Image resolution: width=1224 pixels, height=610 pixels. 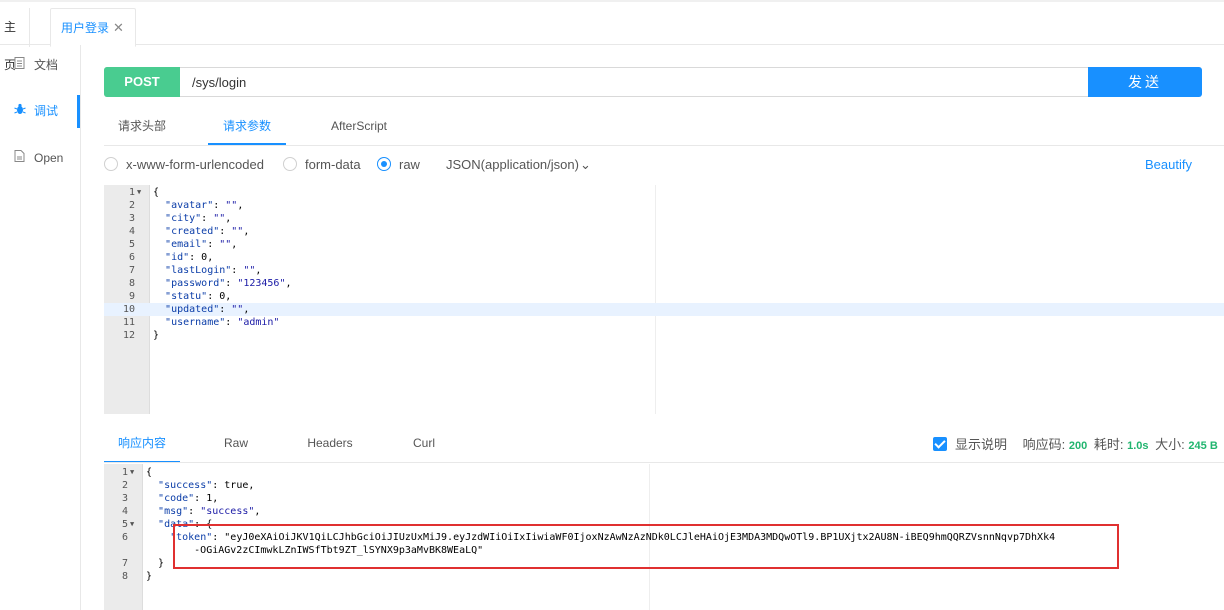 What do you see at coordinates (1138, 446) in the screenshot?
I see `time-value: 1.0s` at bounding box center [1138, 446].